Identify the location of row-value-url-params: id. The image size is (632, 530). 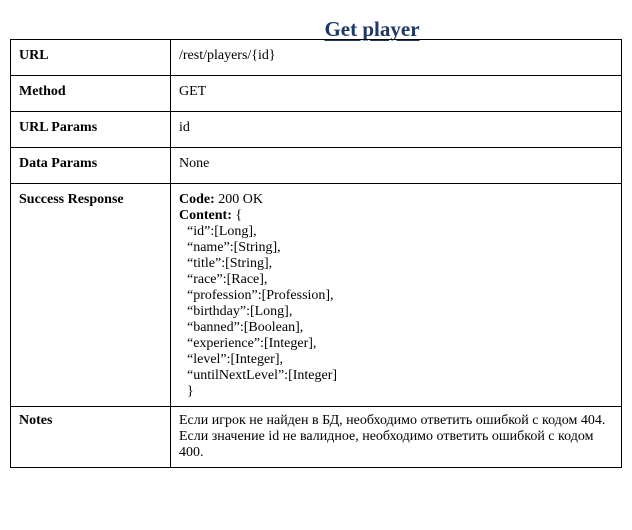
(396, 129).